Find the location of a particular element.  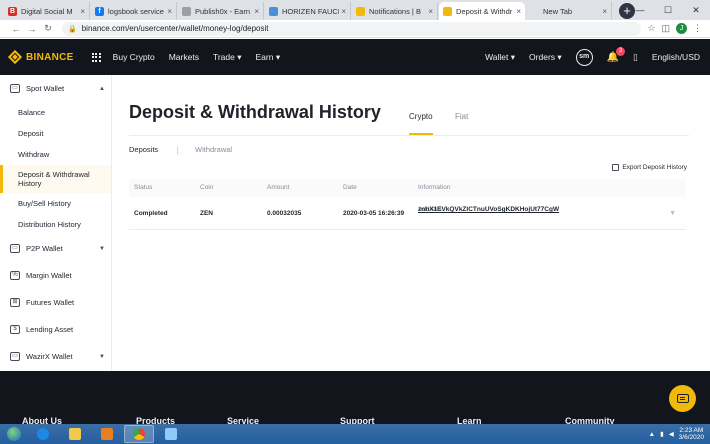

nav-earn: Earn ▾ is located at coordinates (267, 57).